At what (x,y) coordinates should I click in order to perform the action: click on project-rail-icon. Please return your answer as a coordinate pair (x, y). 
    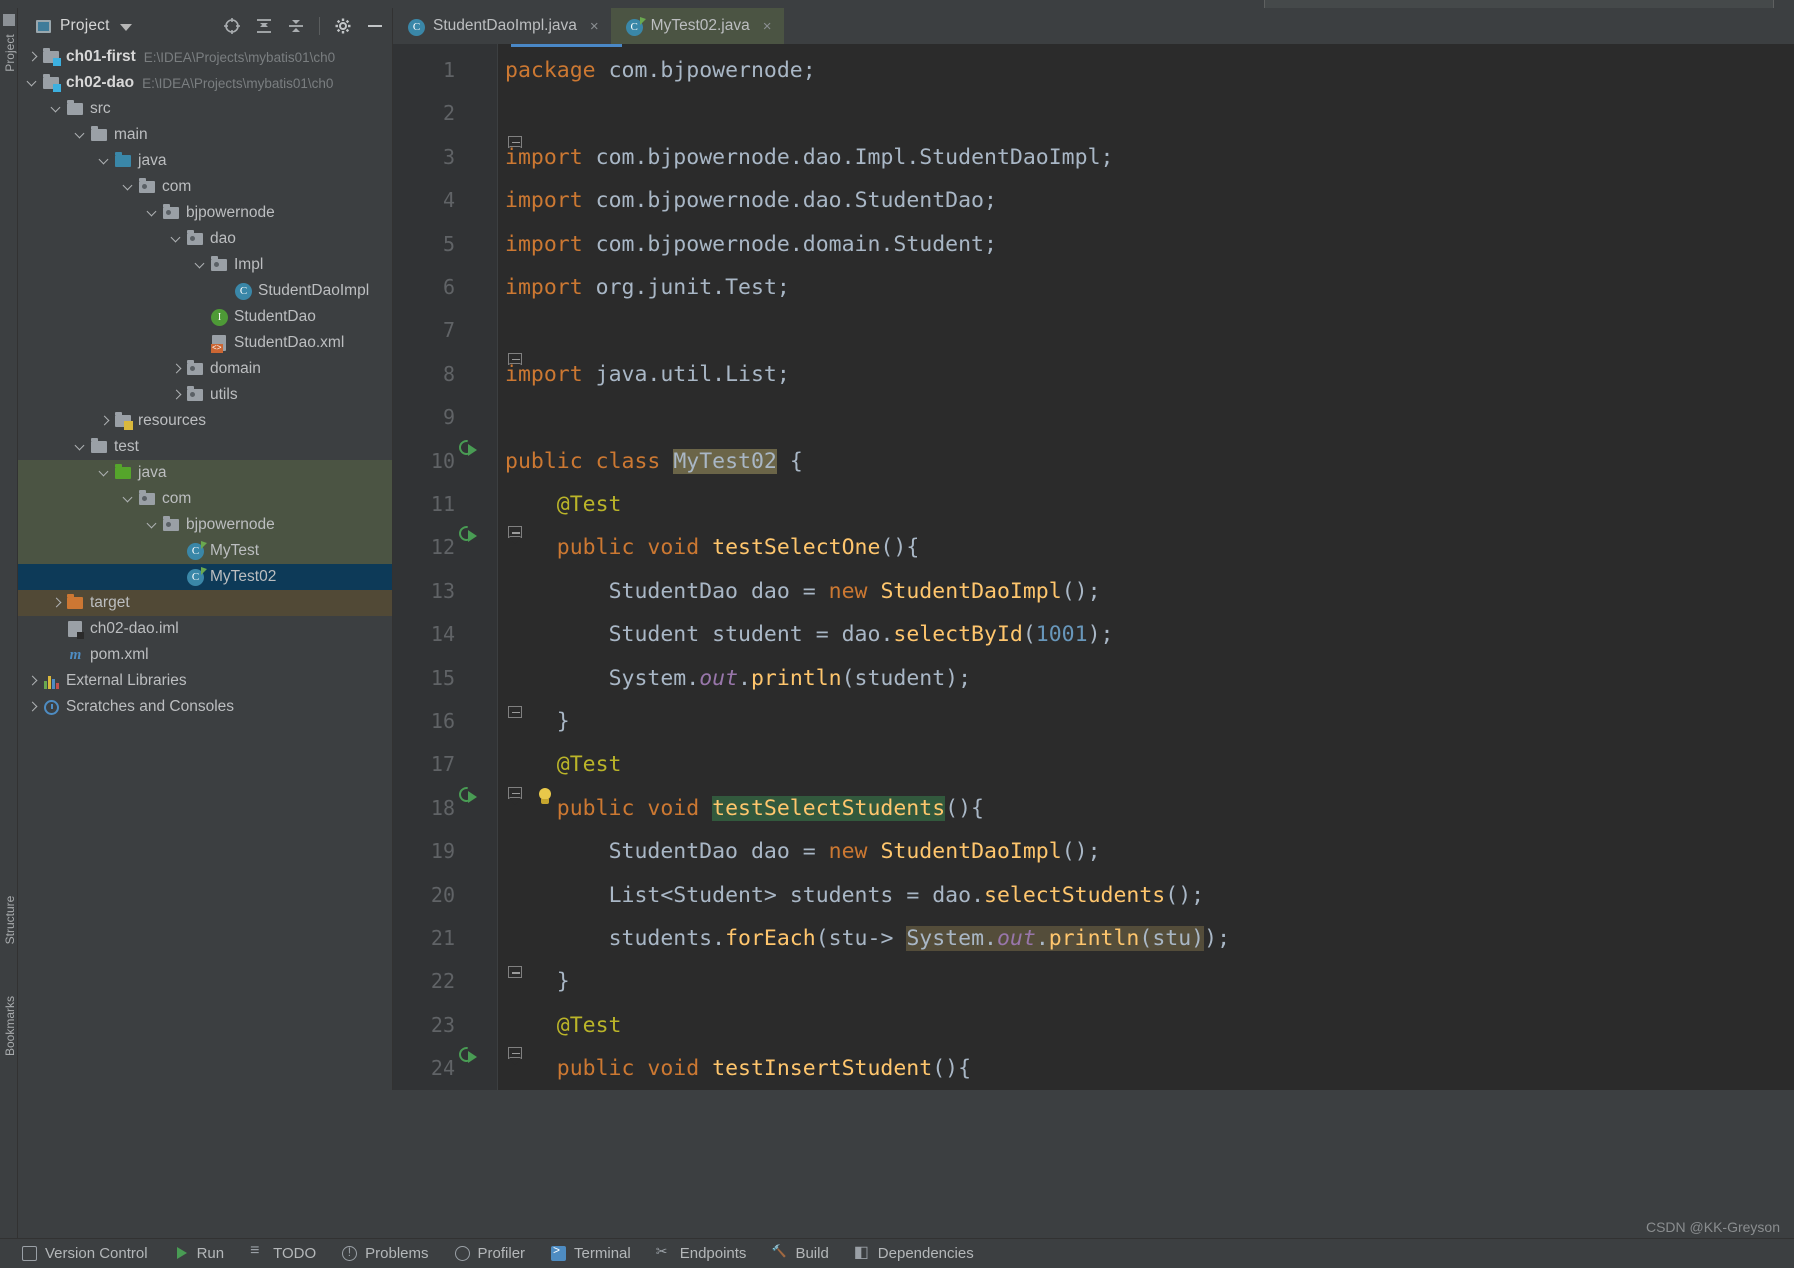
    Looking at the image, I should click on (9, 20).